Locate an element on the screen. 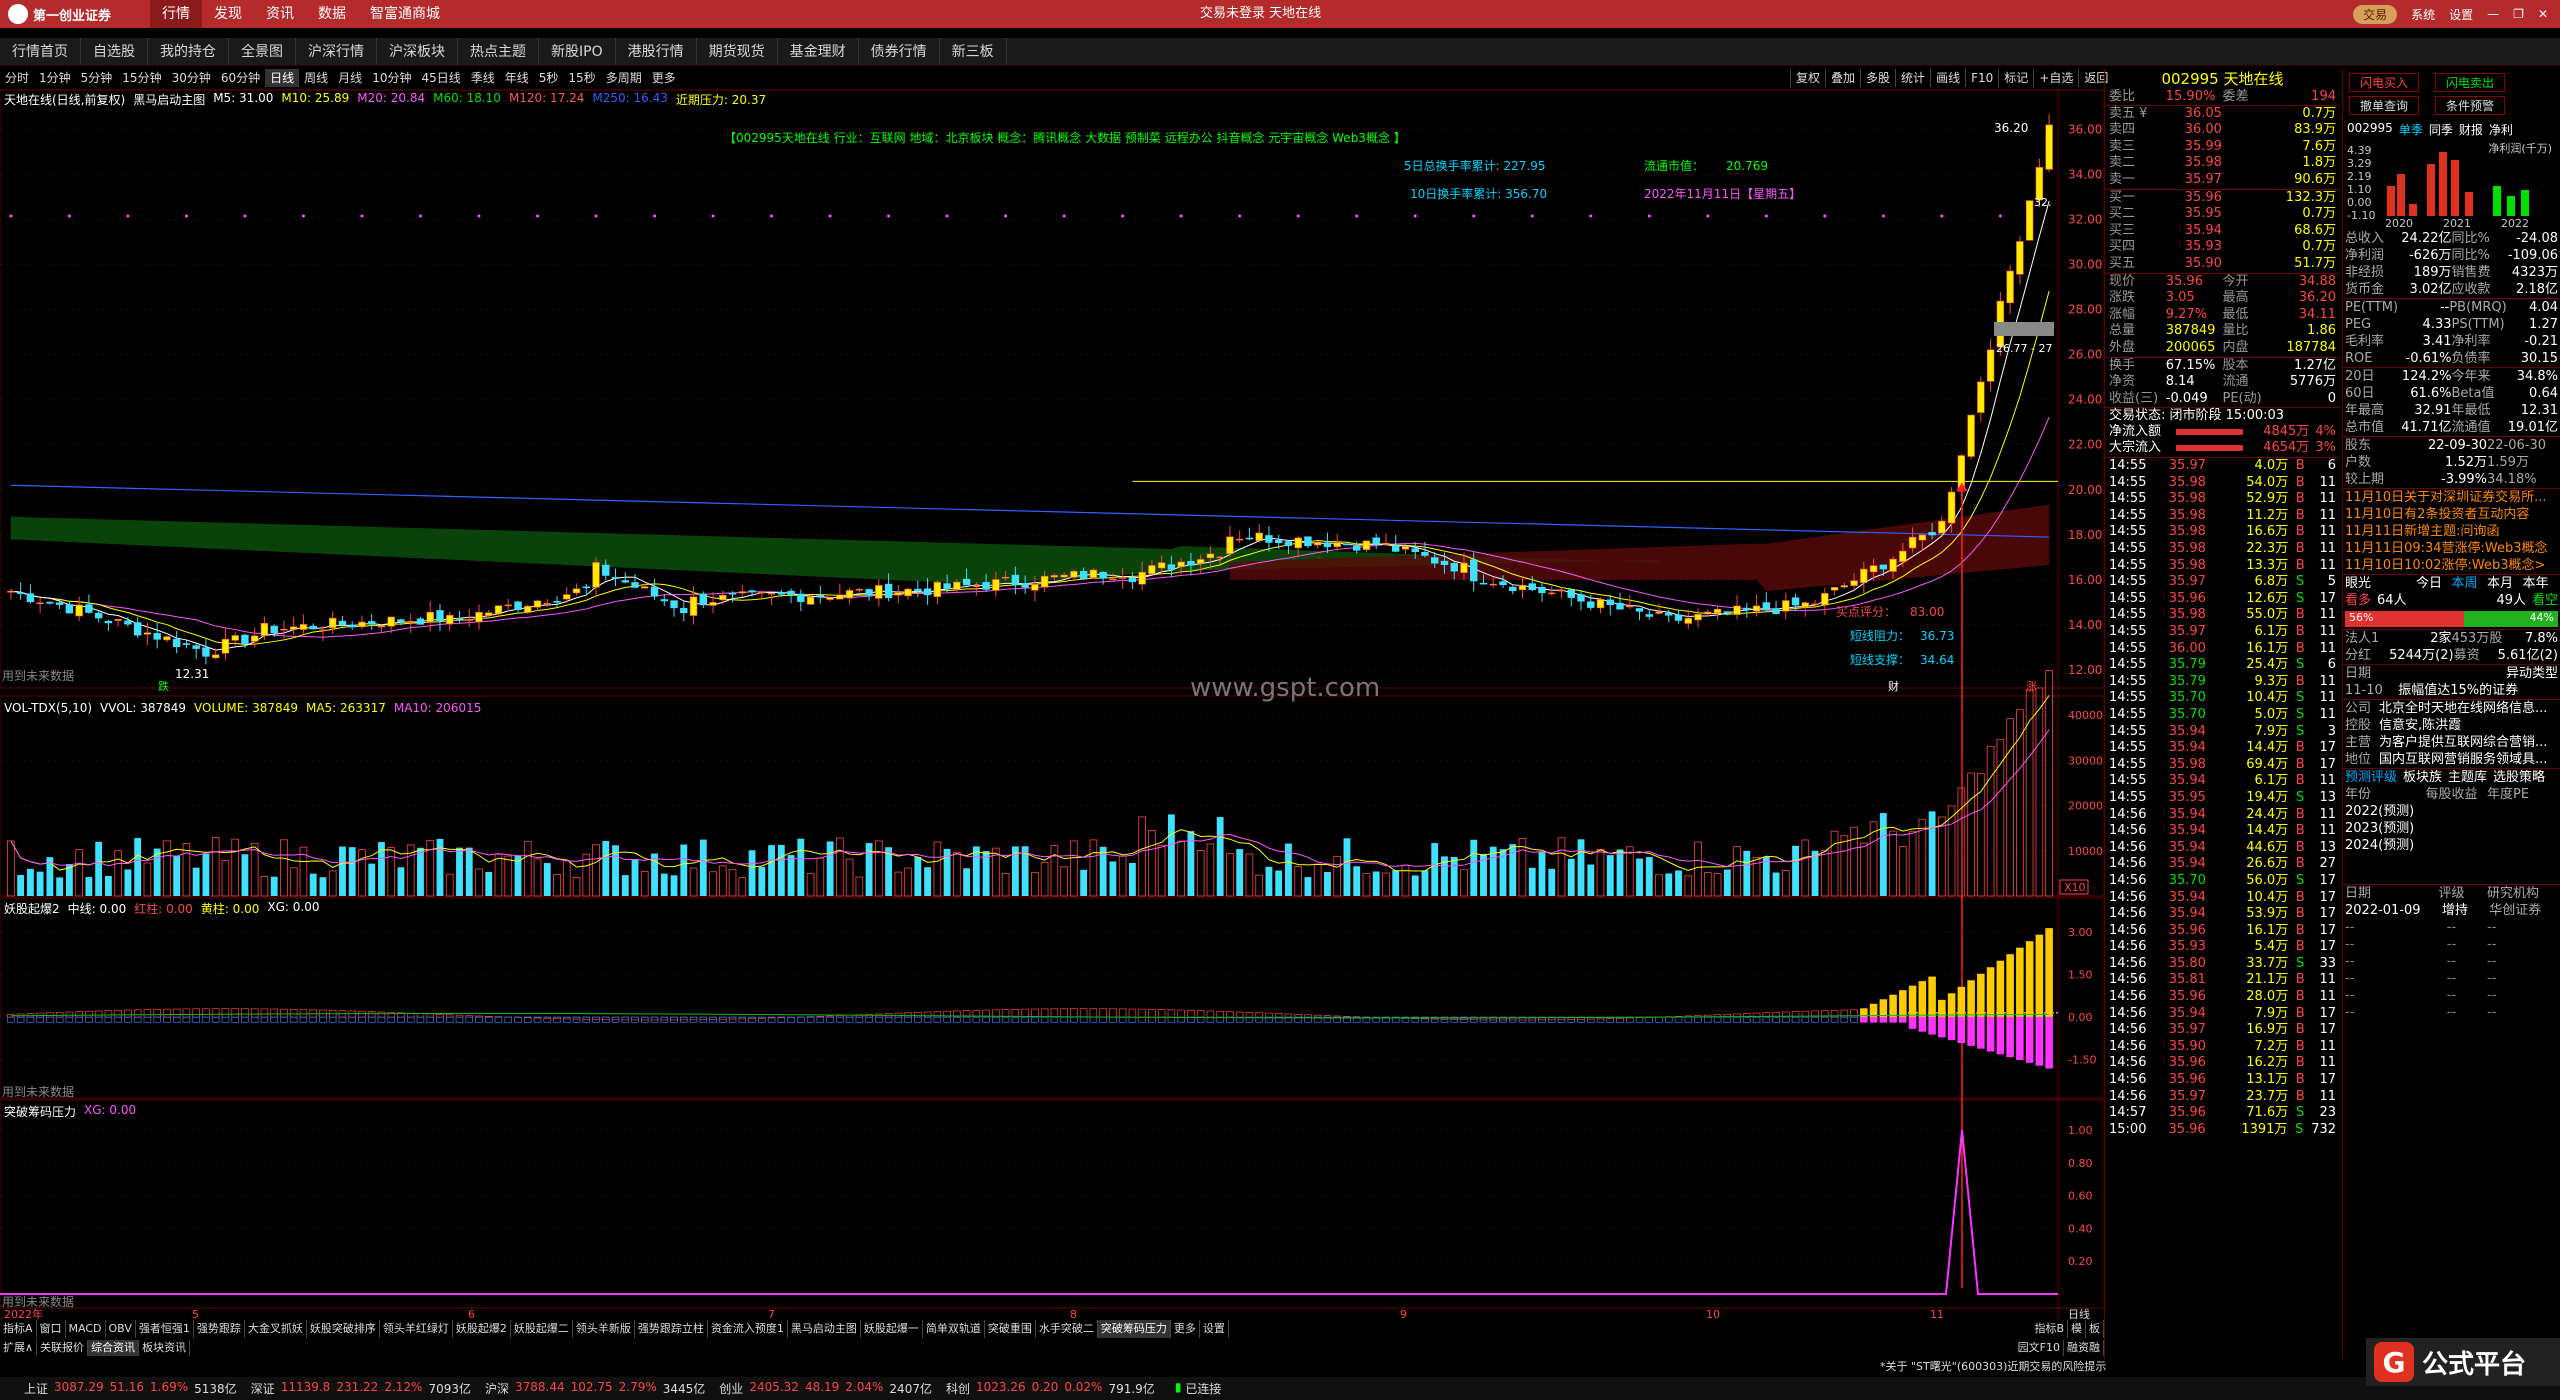 This screenshot has height=1400, width=2560. indicator-tab-3: OBV is located at coordinates (121, 1329).